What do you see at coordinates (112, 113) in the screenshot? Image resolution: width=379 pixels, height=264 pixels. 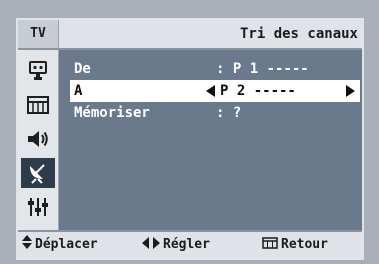 I see `row-label: Mémoriser` at bounding box center [112, 113].